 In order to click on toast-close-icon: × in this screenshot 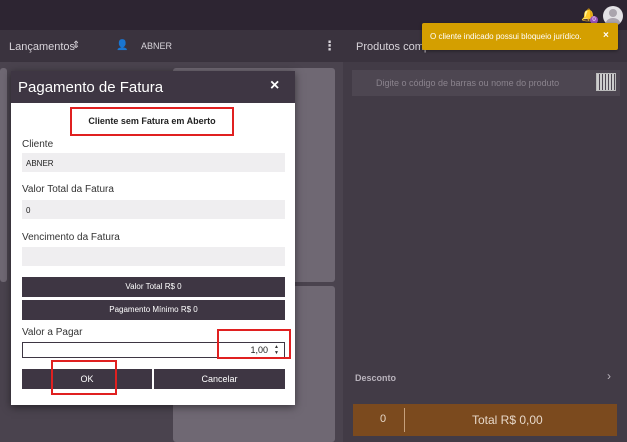, I will do `click(606, 35)`.